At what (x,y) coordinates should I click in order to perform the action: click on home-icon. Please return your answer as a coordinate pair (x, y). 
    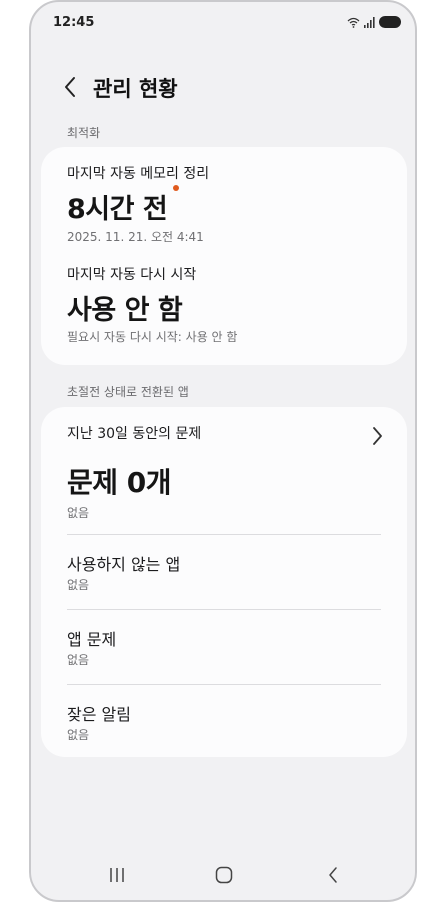
    Looking at the image, I should click on (224, 875).